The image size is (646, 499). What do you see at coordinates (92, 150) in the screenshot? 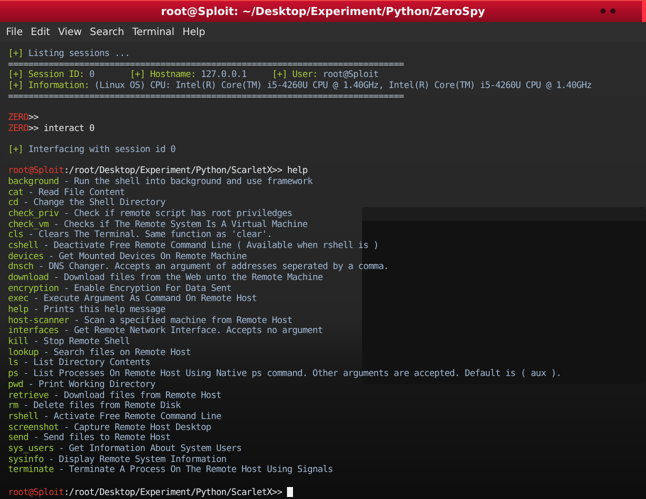
I see `terminal-line: [+] Interfacing with session id 0` at bounding box center [92, 150].